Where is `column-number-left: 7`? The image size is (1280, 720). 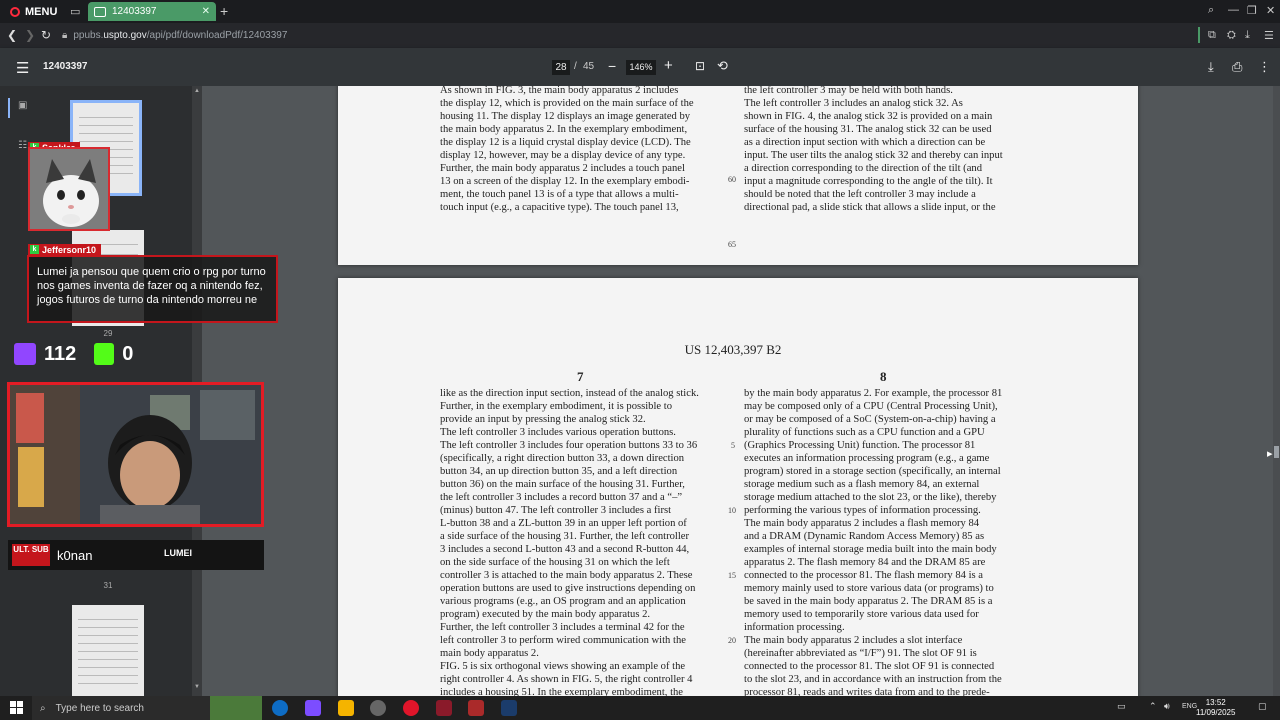 column-number-left: 7 is located at coordinates (580, 376).